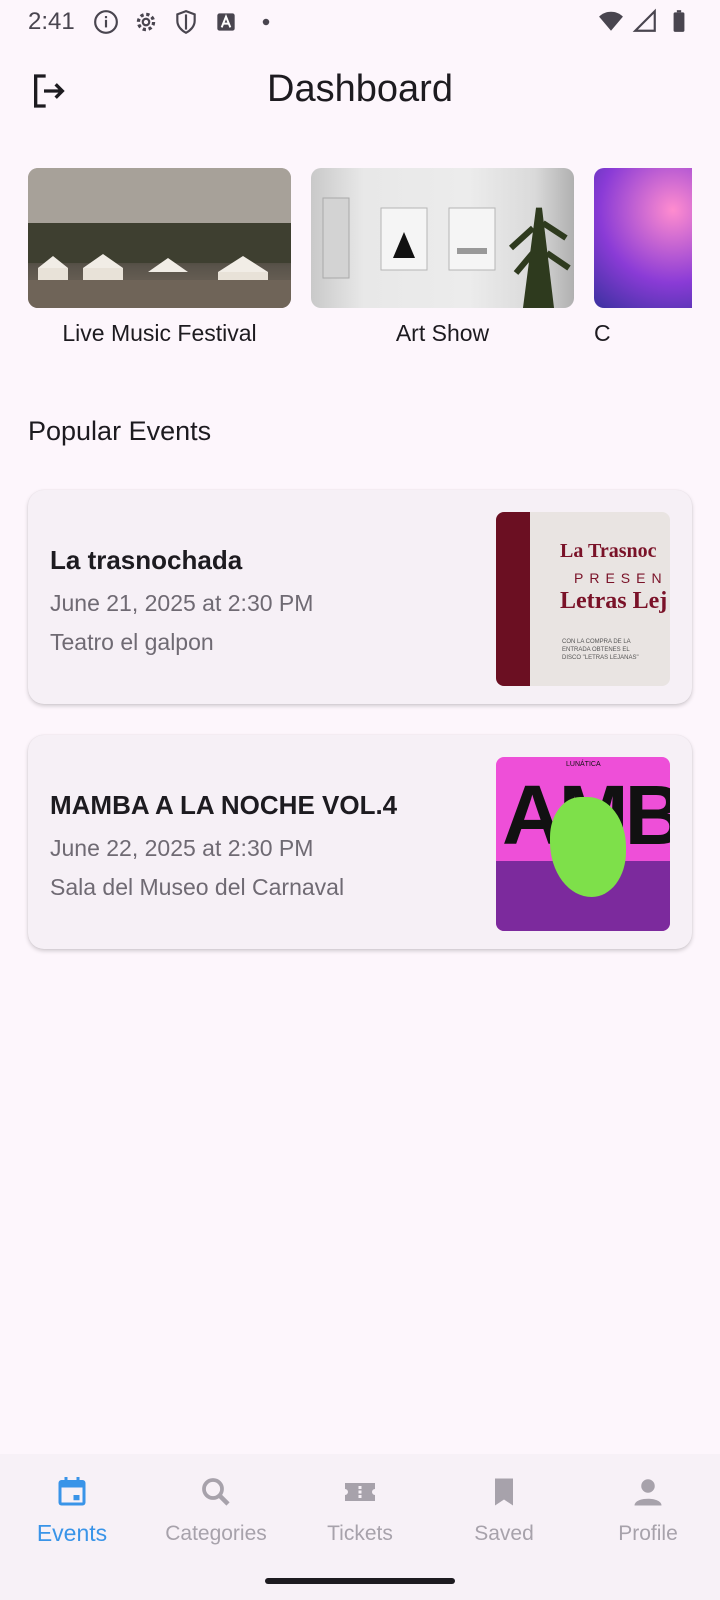 Image resolution: width=720 pixels, height=1600 pixels. Describe the element at coordinates (185, 22) in the screenshot. I see `shield-icon` at that location.